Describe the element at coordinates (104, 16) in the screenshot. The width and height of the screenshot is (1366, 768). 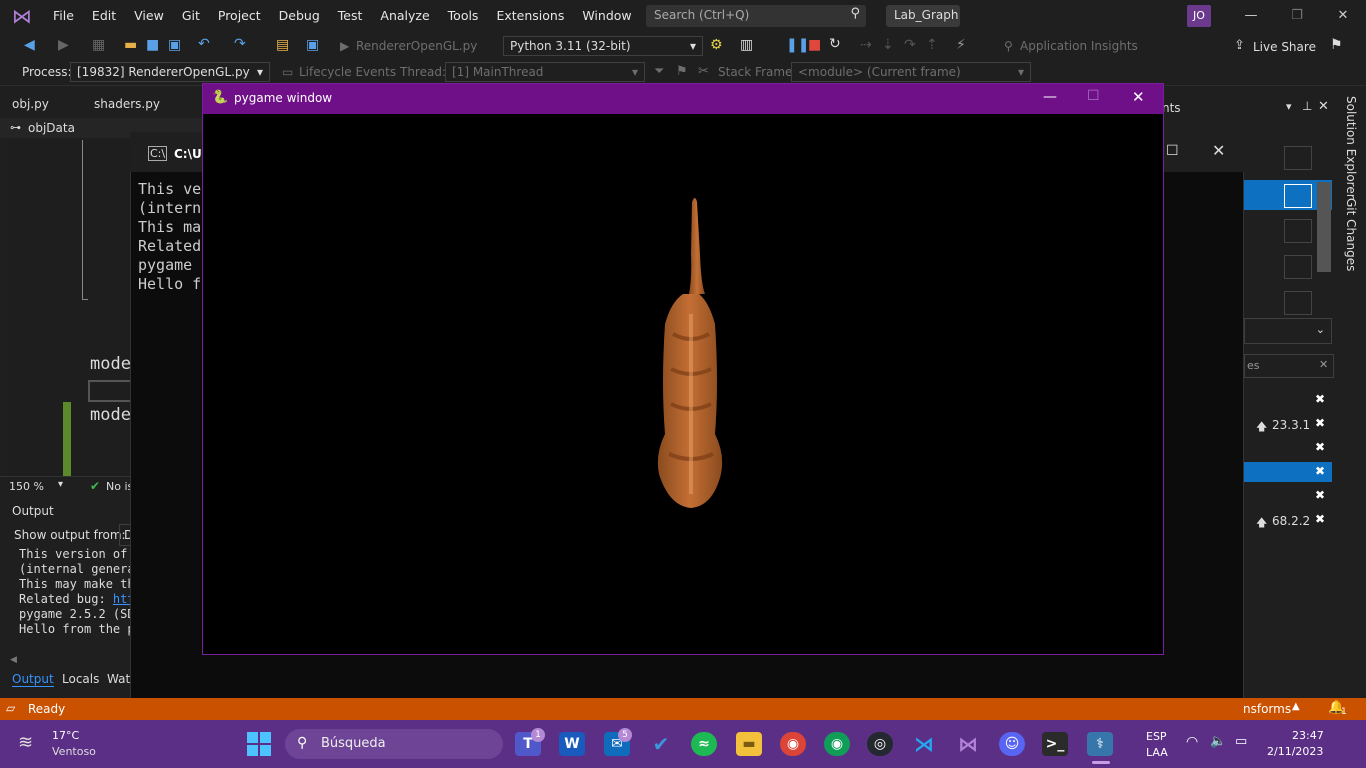
I see `menu-edit: Edit` at that location.